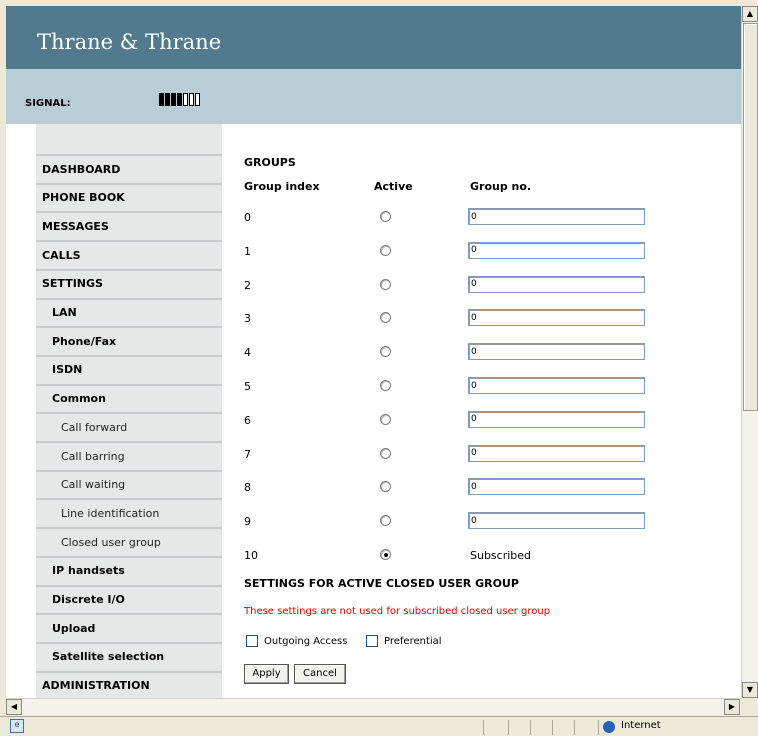 The height and width of the screenshot is (736, 758). Describe the element at coordinates (129, 397) in the screenshot. I see `sidebar-item-common: Common` at that location.